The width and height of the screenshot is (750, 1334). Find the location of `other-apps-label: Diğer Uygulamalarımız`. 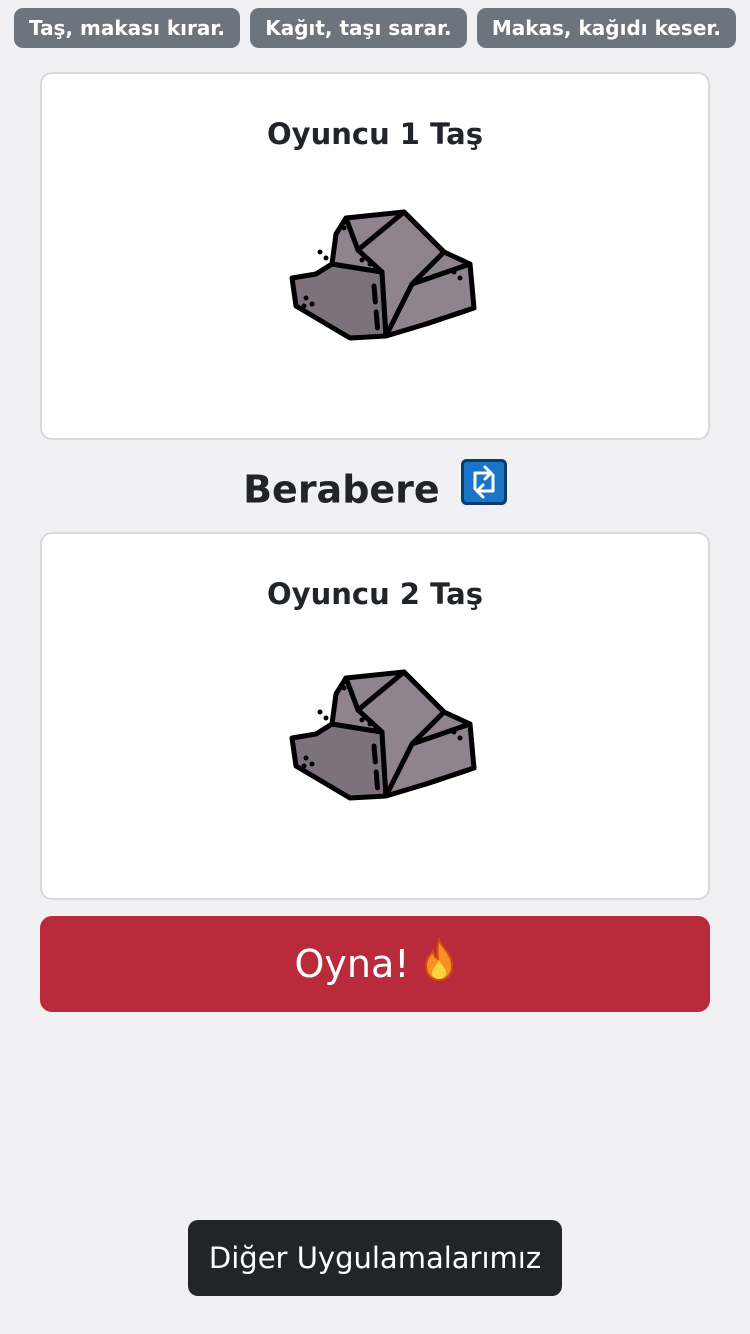

other-apps-label: Diğer Uygulamalarımız is located at coordinates (375, 1258).